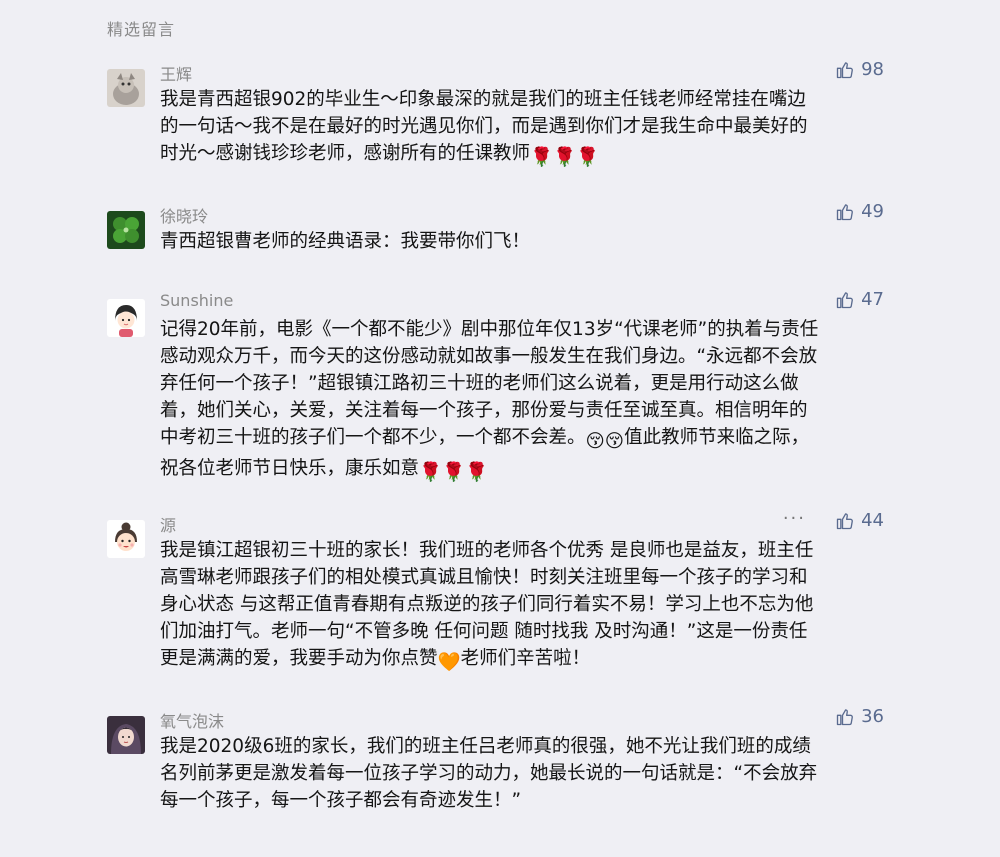 The height and width of the screenshot is (857, 1000). Describe the element at coordinates (859, 211) in the screenshot. I see `like-button: 49` at that location.